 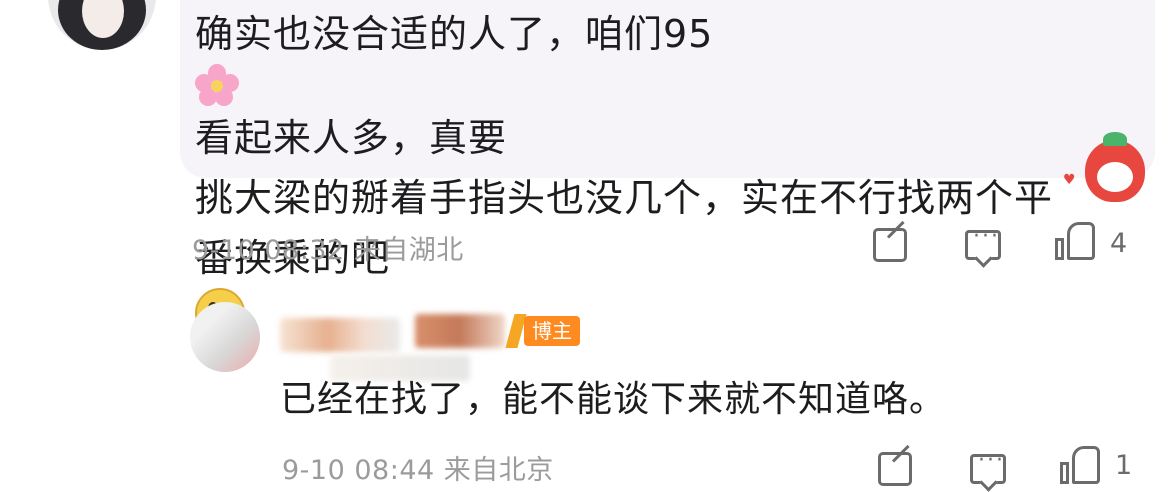 I want to click on comment-line-2: 挑大梁的掰着手指头也没几个，实在不行找两个平, so click(x=624, y=198).